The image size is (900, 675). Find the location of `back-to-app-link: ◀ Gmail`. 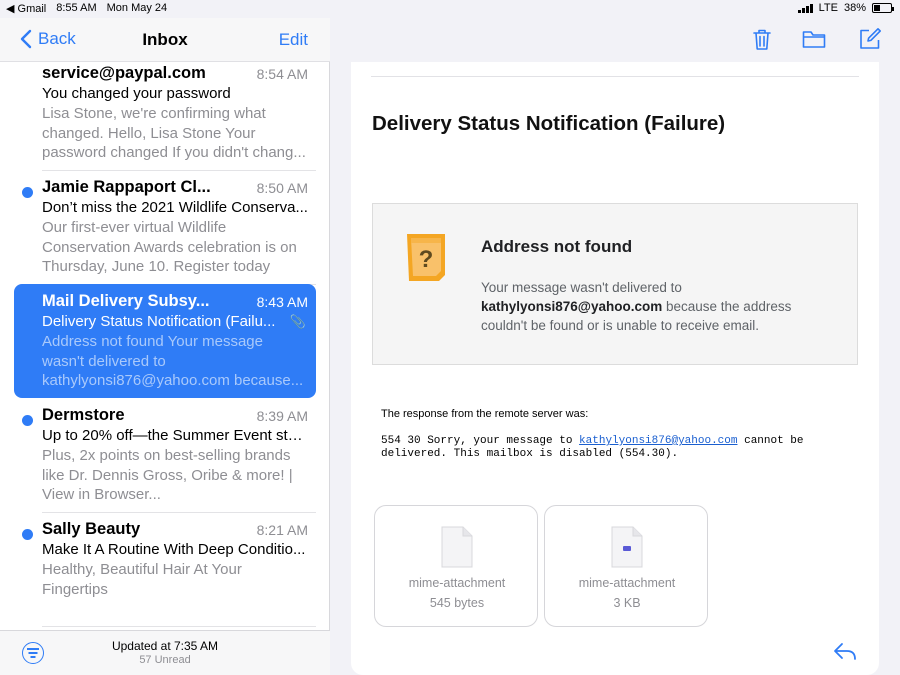

back-to-app-link: ◀ Gmail is located at coordinates (26, 8).